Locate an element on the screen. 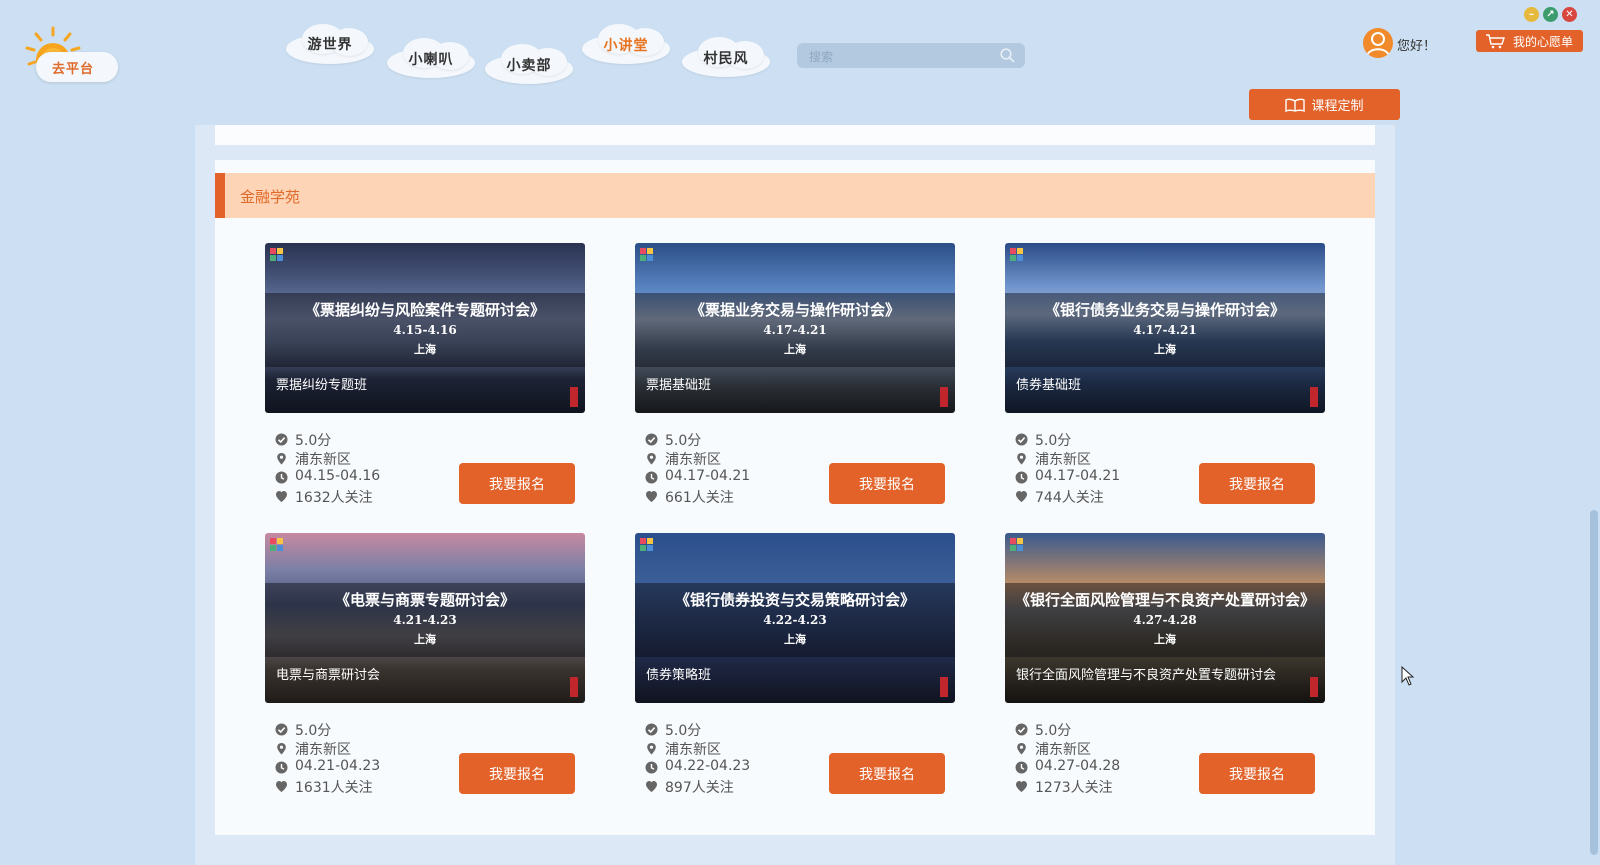  search-box is located at coordinates (911, 55).